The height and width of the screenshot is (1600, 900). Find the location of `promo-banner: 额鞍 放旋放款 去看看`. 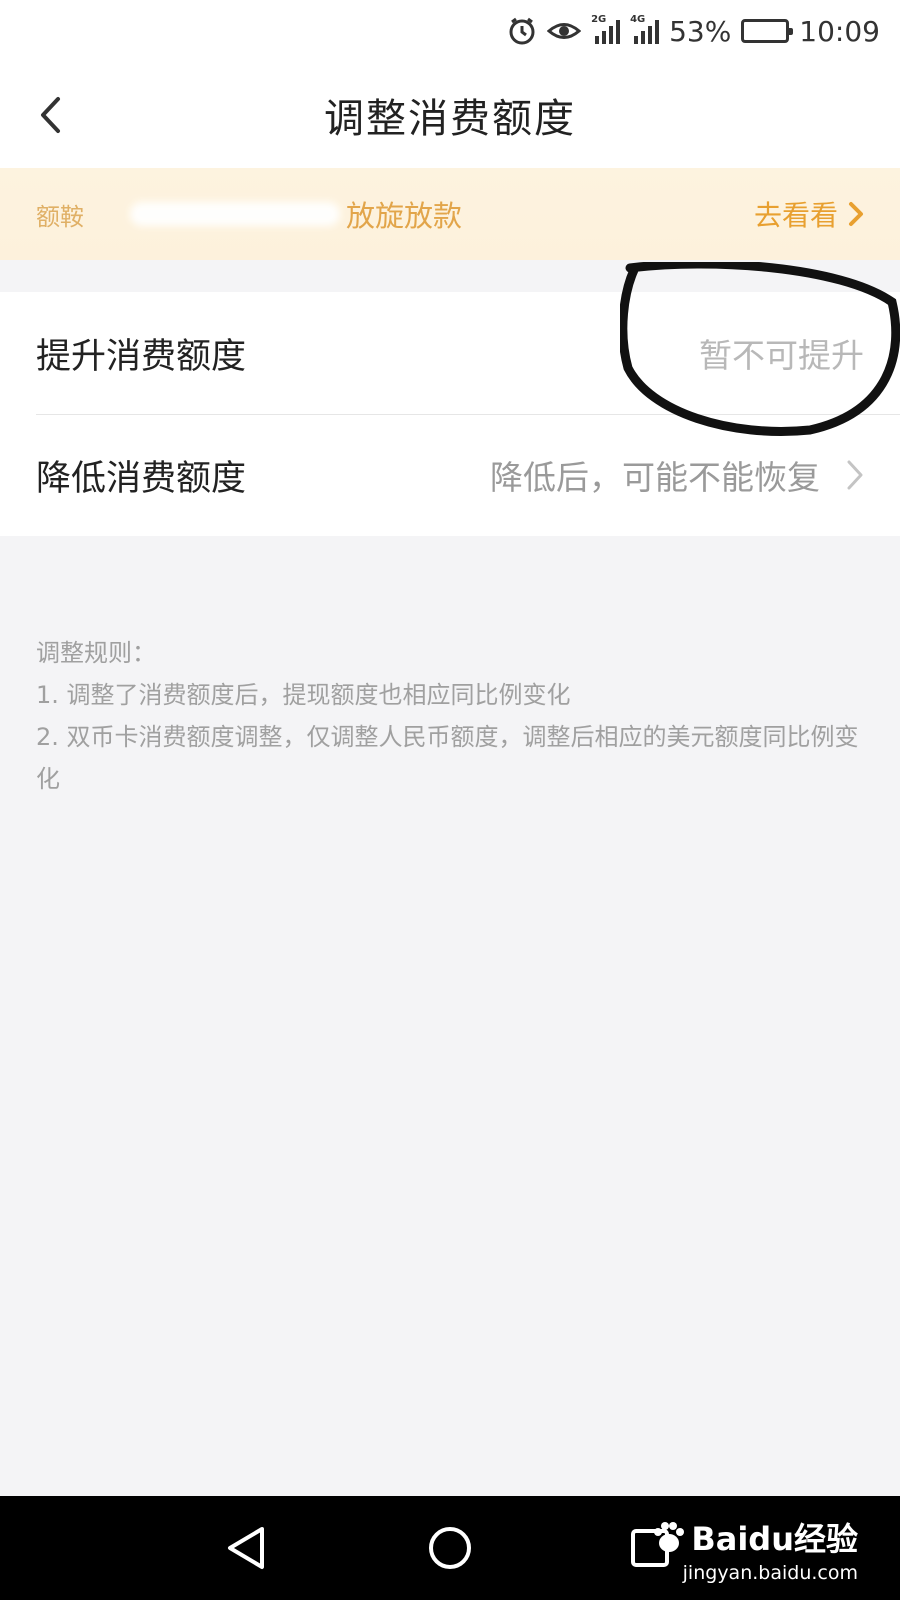

promo-banner: 额鞍 放旋放款 去看看 is located at coordinates (450, 214).